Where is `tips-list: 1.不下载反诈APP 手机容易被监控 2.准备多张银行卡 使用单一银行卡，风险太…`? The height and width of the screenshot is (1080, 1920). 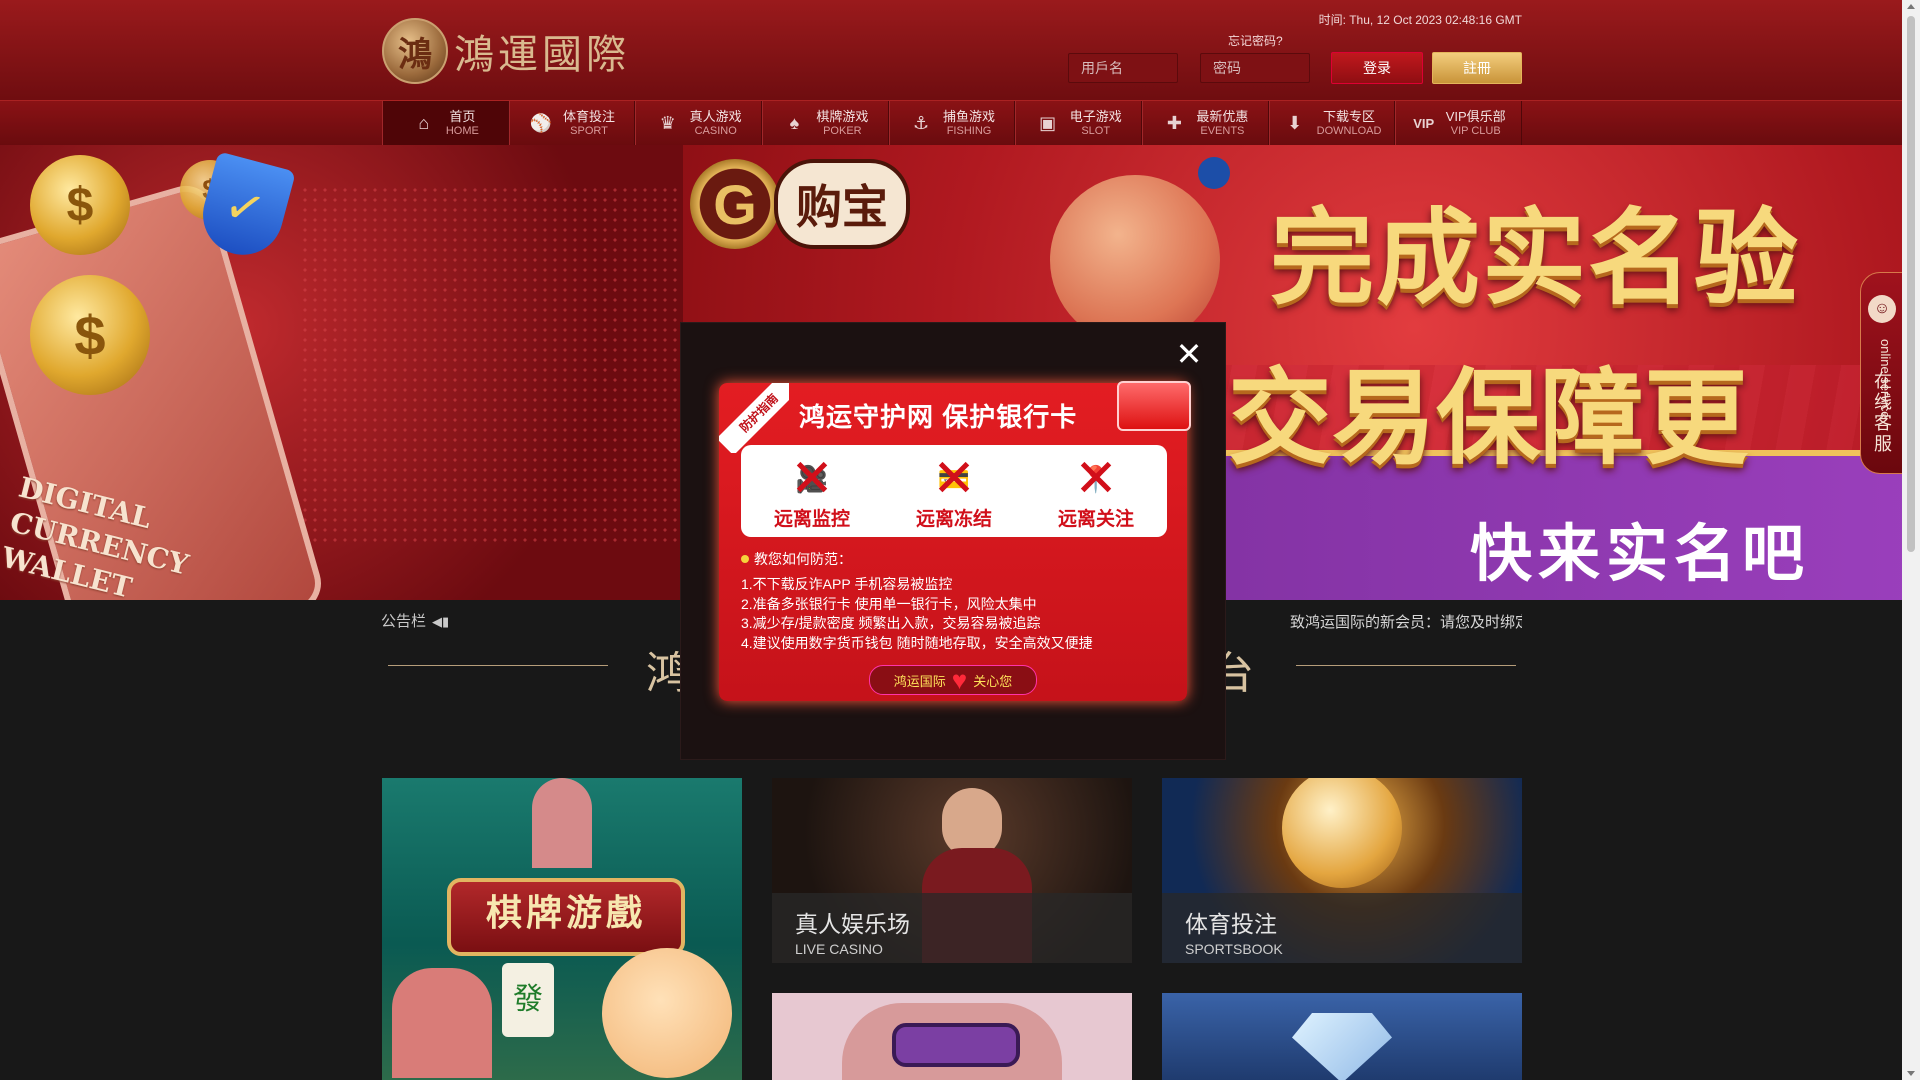
tips-list: 1.不下载反诈APP 手机容易被监控 2.准备多张银行卡 使用单一银行卡，风险太… is located at coordinates (917, 614).